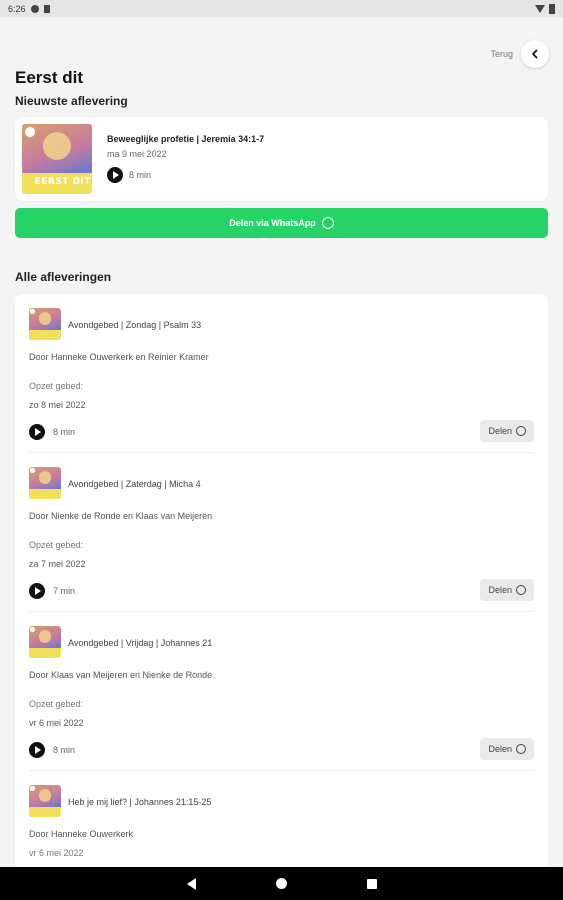 Image resolution: width=563 pixels, height=900 pixels. Describe the element at coordinates (49, 77) in the screenshot. I see `page-title: Eerst dit` at that location.